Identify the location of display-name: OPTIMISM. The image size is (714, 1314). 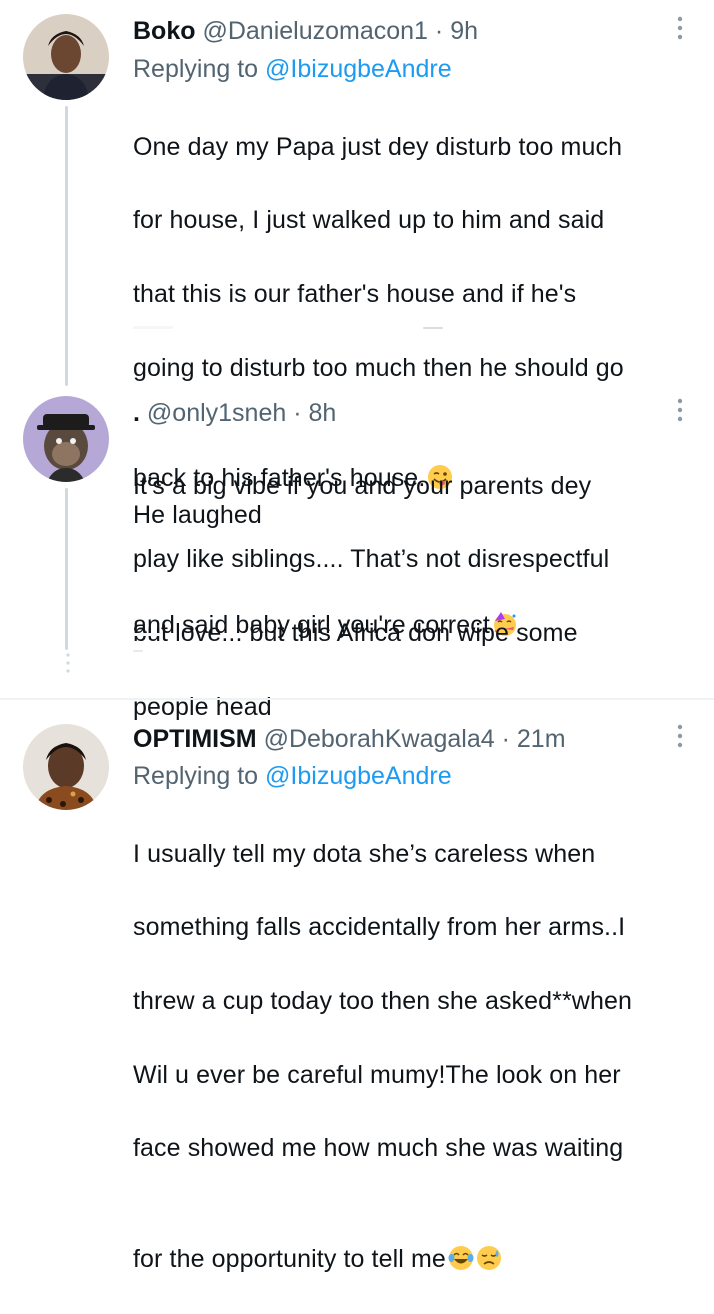
(195, 739).